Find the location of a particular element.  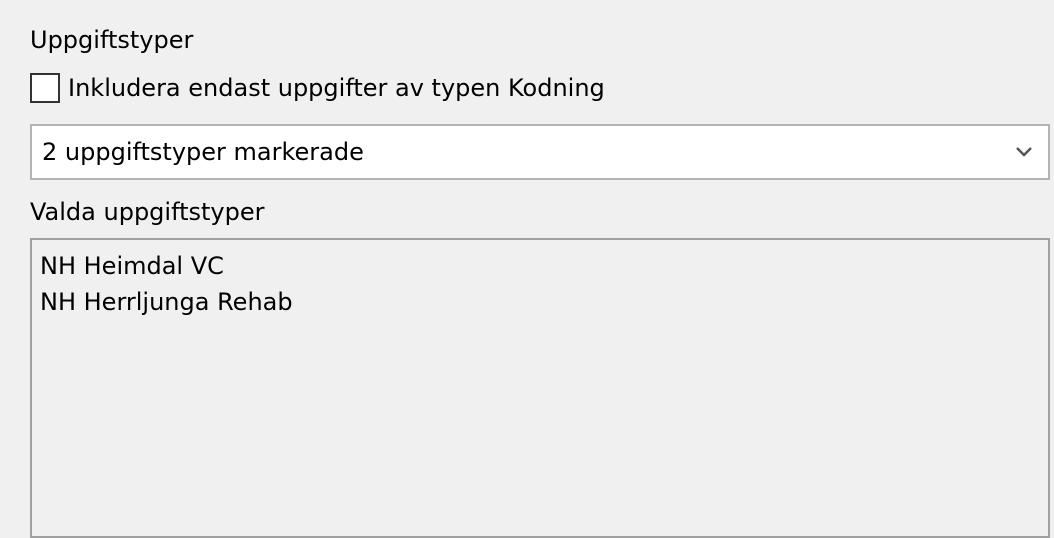

section-title: Uppgiftstyper is located at coordinates (112, 40).